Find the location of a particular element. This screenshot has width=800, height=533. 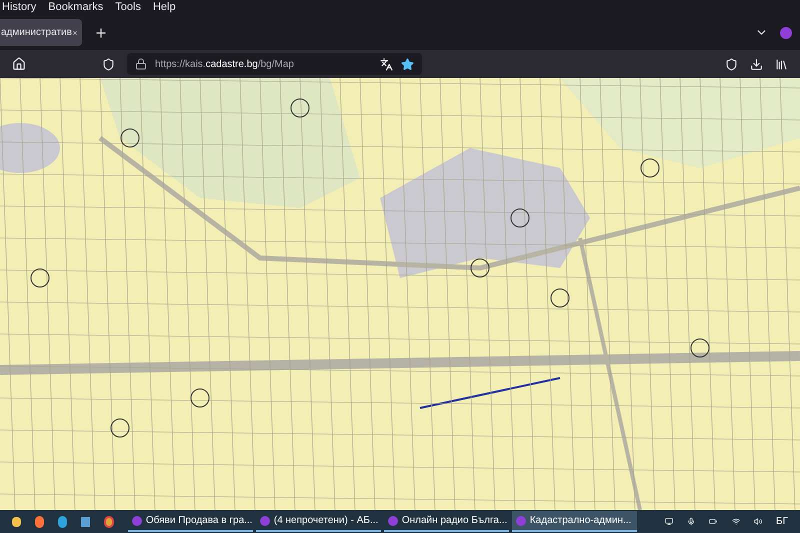

shield-icon is located at coordinates (108, 64).